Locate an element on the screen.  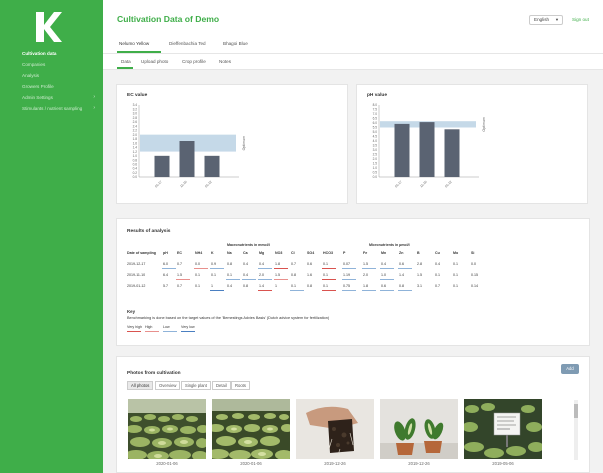
table-header-cell: Mo is located at coordinates (456, 253).